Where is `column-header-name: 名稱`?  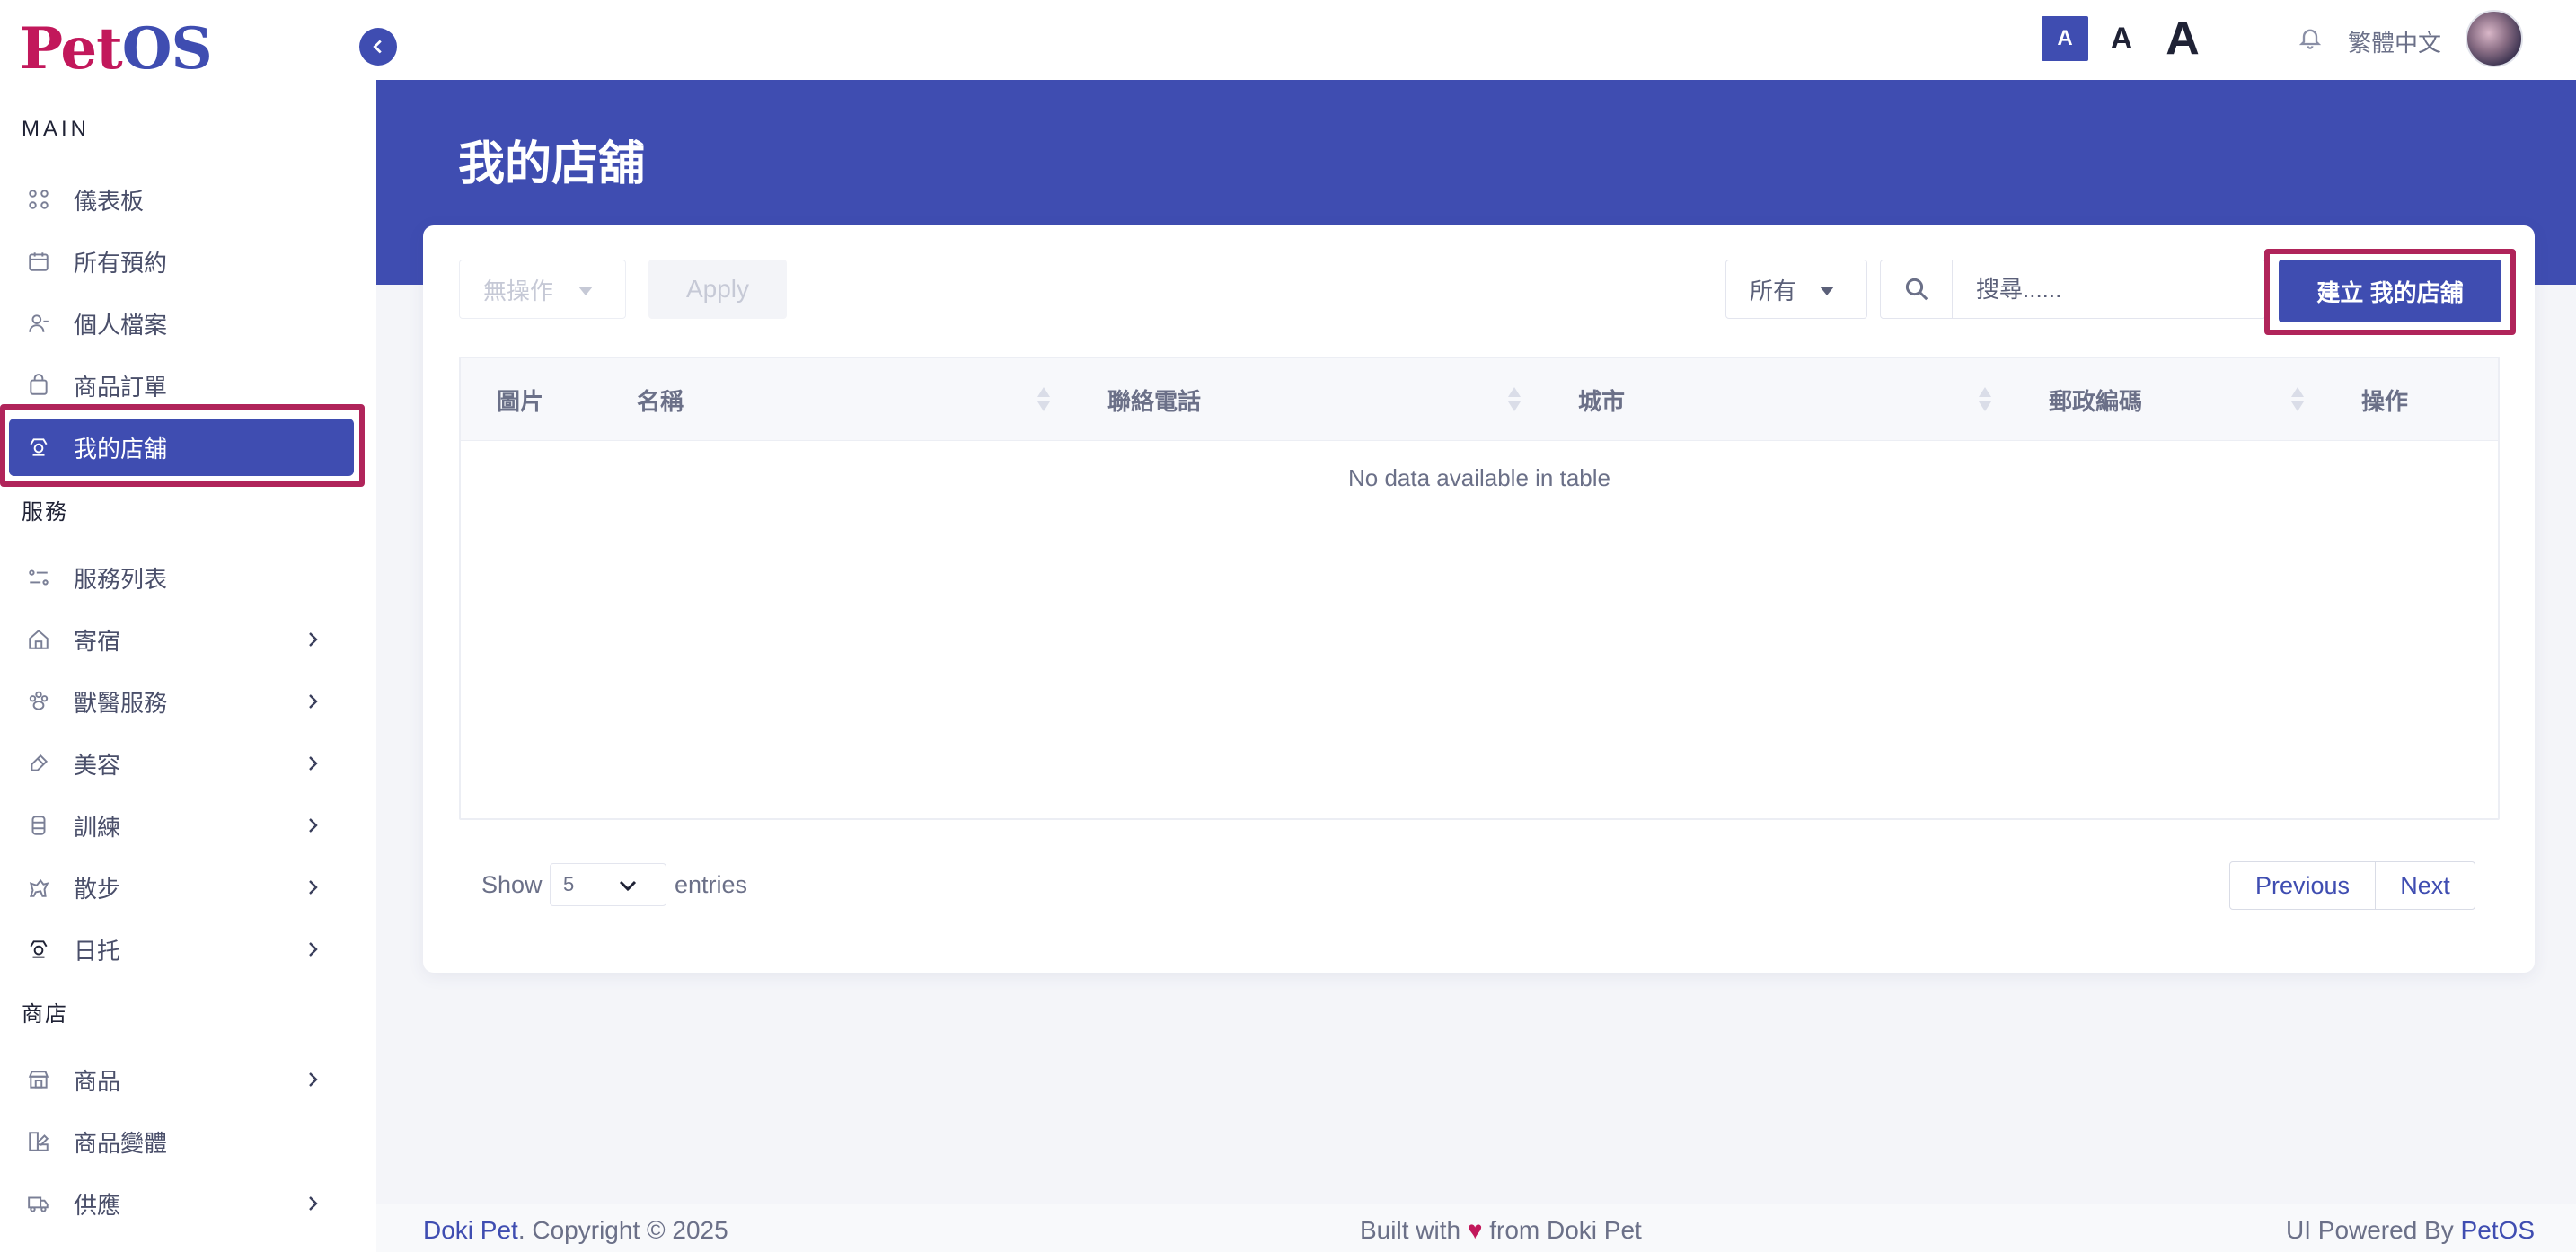
column-header-name: 名稱 is located at coordinates (660, 399).